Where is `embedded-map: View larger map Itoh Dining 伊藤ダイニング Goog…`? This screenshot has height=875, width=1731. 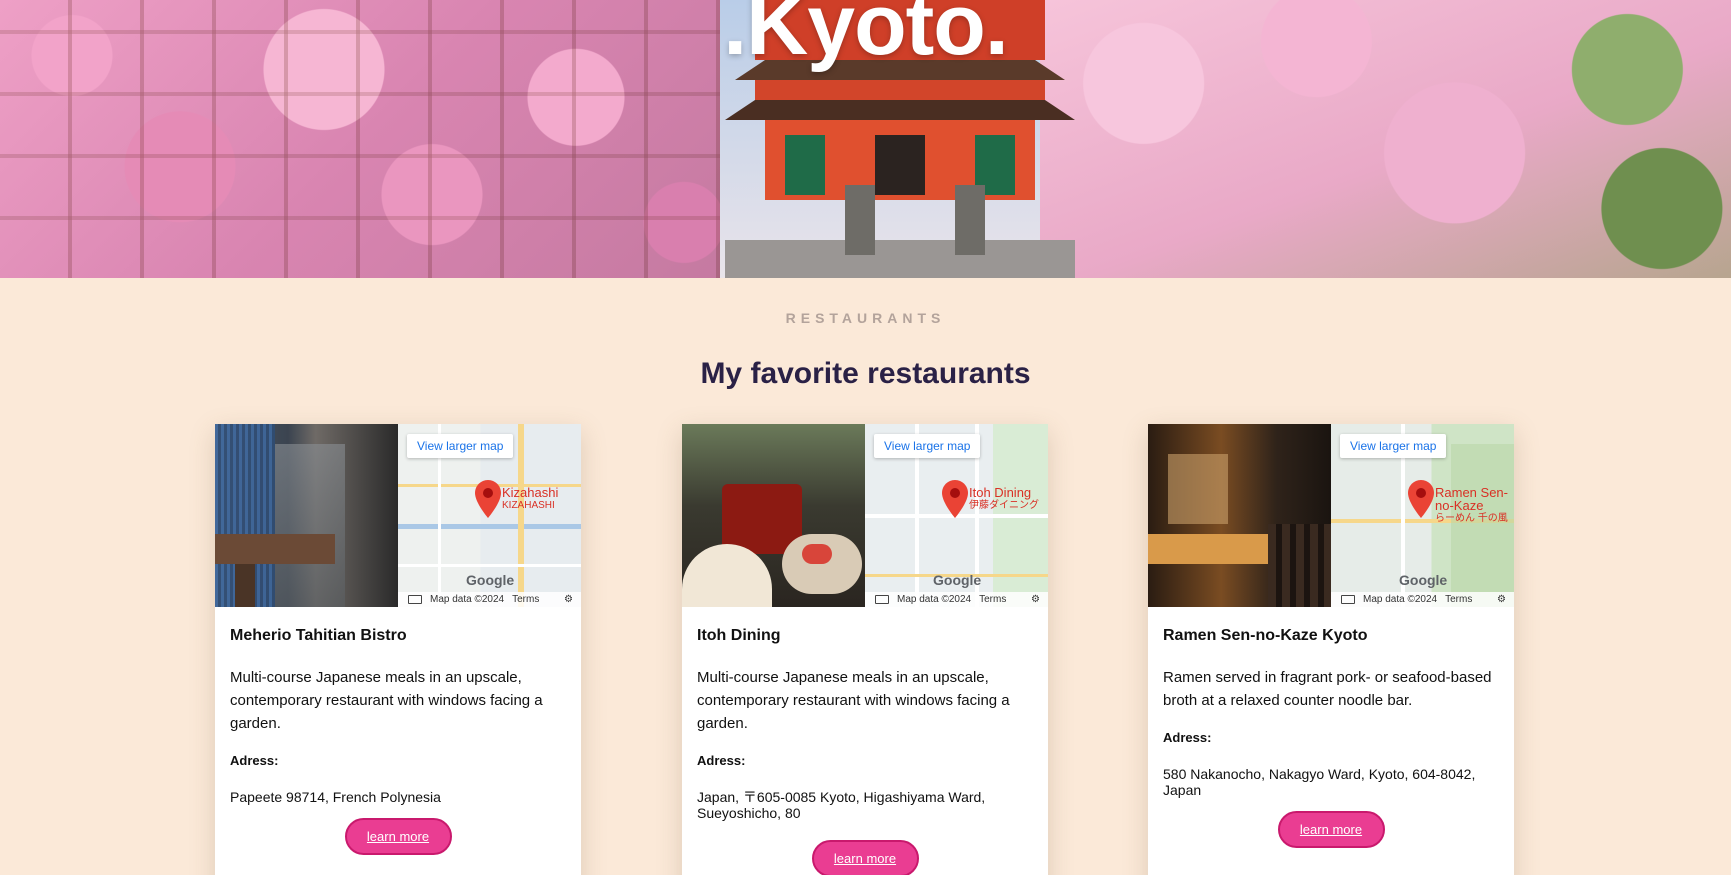
embedded-map: View larger map Itoh Dining 伊藤ダイニング Goog… is located at coordinates (956, 515).